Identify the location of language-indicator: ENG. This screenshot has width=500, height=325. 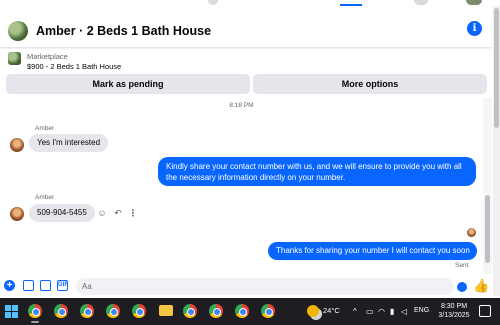
(421, 310).